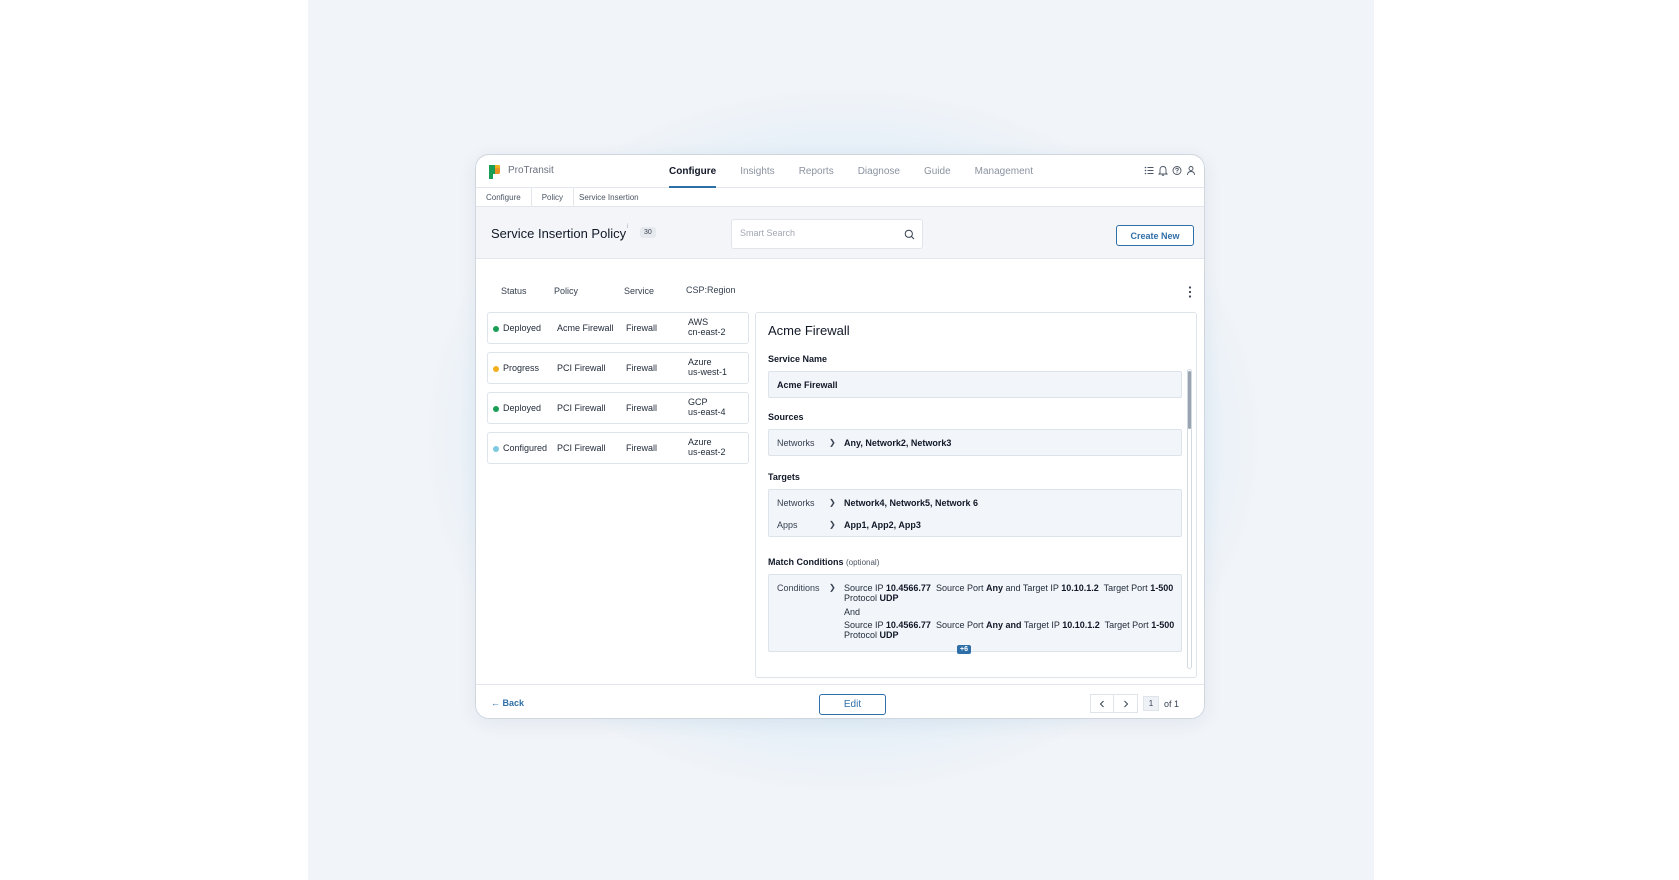 The width and height of the screenshot is (1679, 880). I want to click on row-csp: GCP, so click(698, 402).